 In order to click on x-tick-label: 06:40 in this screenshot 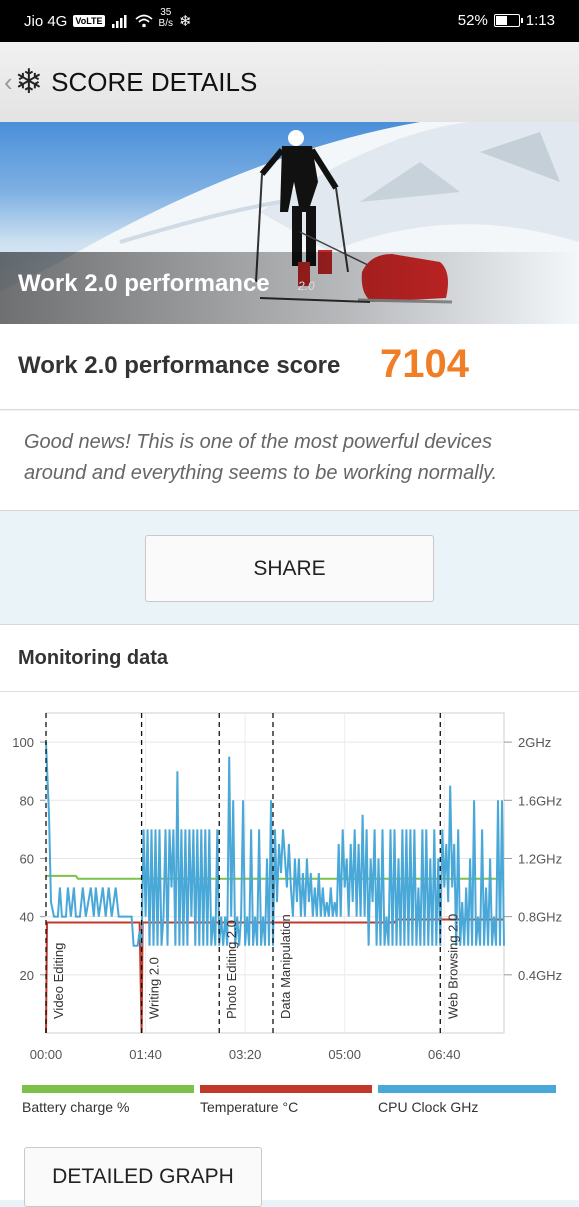, I will do `click(444, 1054)`.